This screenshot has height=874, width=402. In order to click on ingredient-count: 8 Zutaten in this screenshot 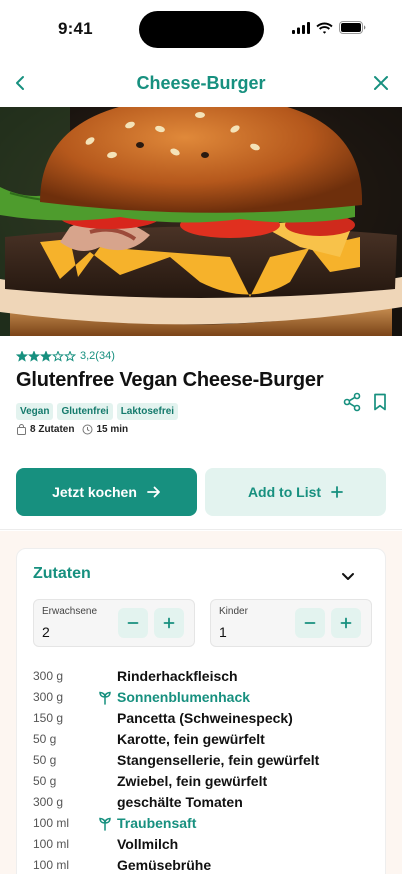, I will do `click(45, 429)`.